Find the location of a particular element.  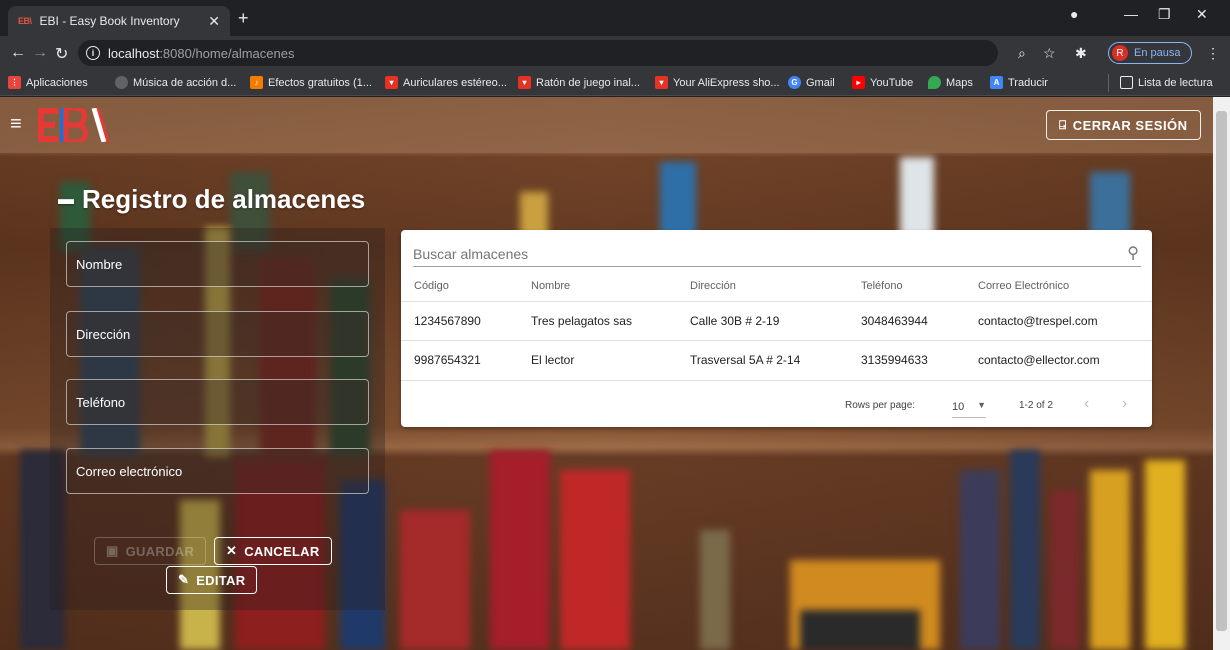

ebi-logo is located at coordinates (74, 125).